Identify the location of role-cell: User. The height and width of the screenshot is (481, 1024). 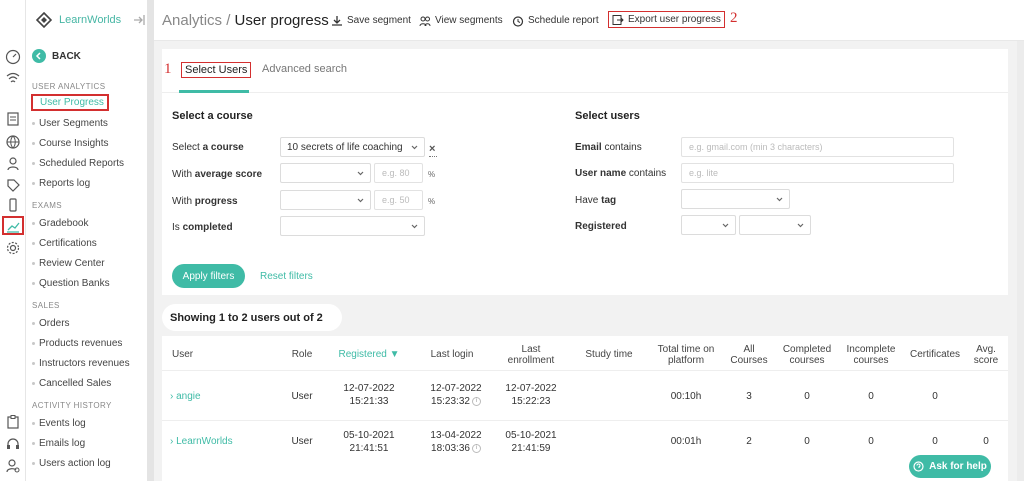
(302, 441).